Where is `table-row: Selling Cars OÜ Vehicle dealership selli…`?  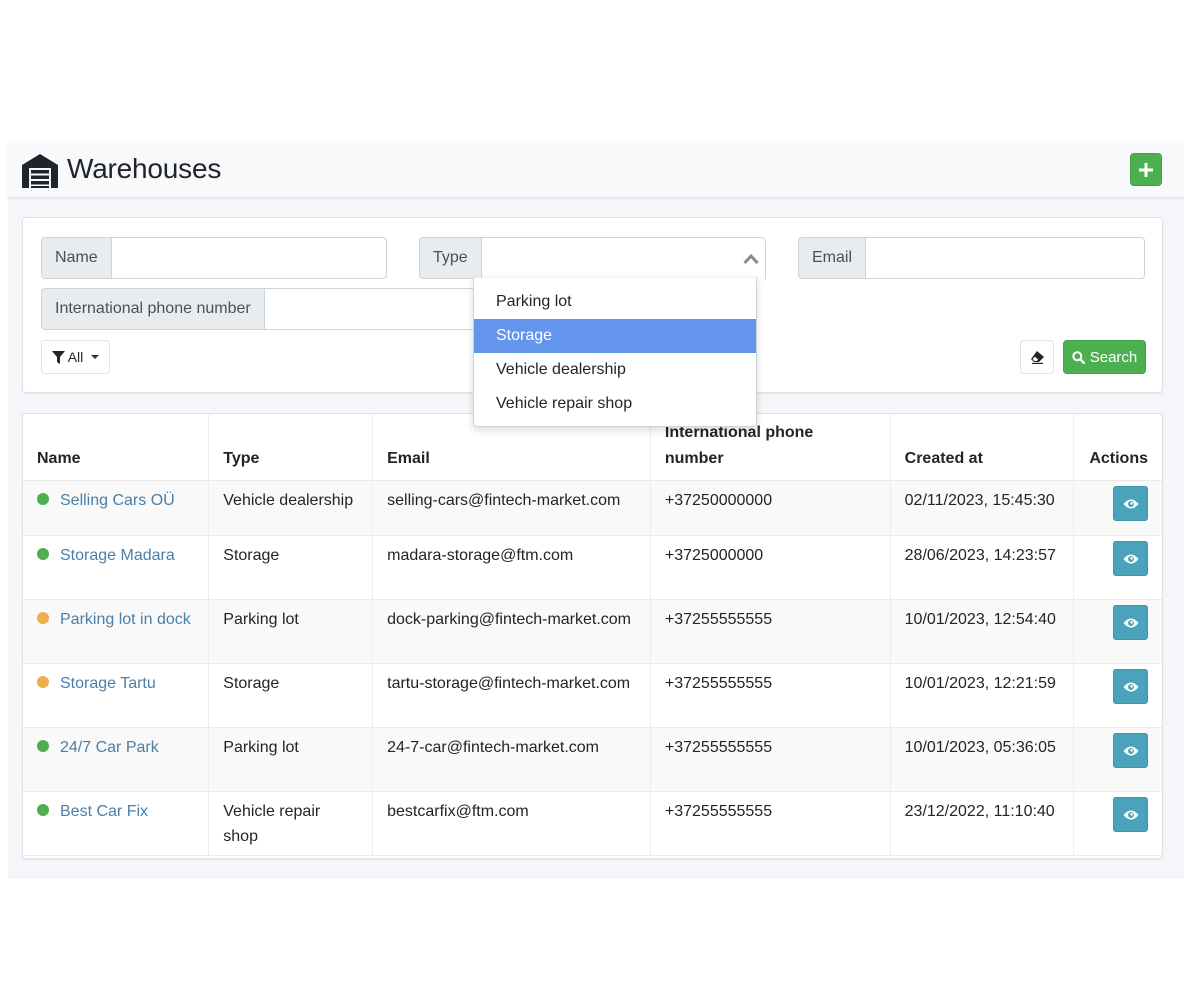
table-row: Selling Cars OÜ Vehicle dealership selli… is located at coordinates (592, 508).